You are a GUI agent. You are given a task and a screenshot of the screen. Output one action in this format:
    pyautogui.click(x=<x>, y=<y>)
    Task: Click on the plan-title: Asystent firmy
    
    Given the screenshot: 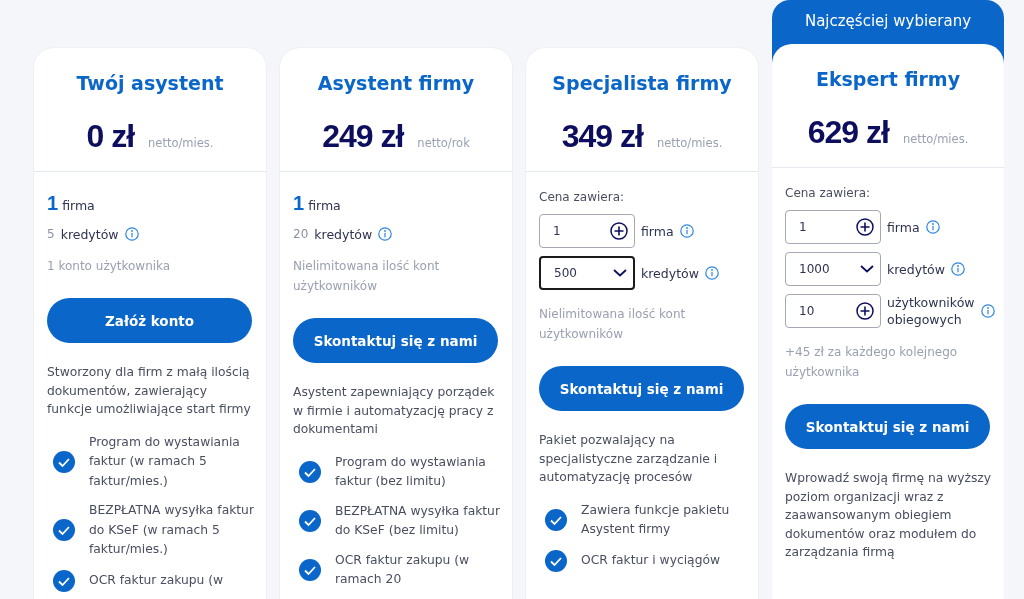 What is the action you would take?
    pyautogui.click(x=396, y=84)
    